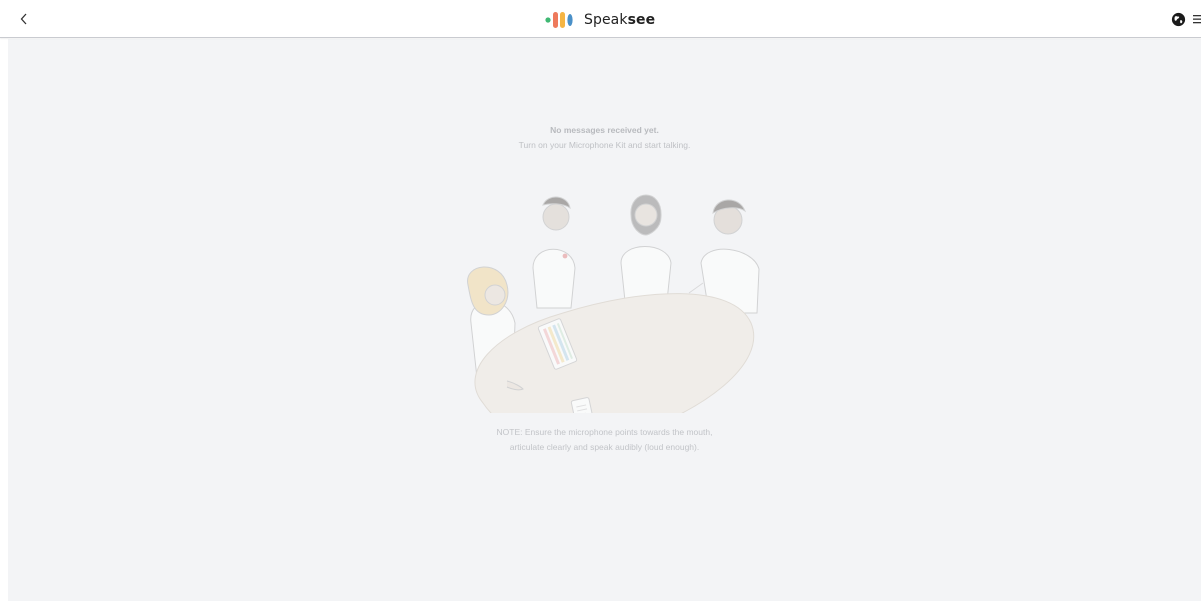 The height and width of the screenshot is (601, 1201). I want to click on header-actions, so click(1186, 19).